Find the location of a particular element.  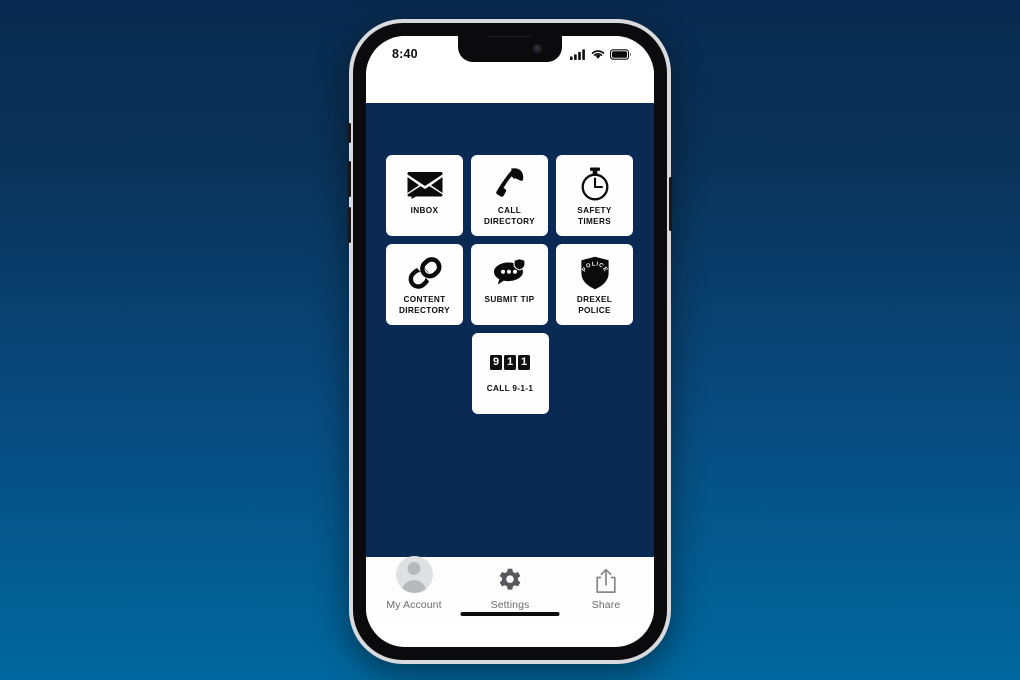

tile-safety-timers: SAFETY TIMERS is located at coordinates (594, 195).